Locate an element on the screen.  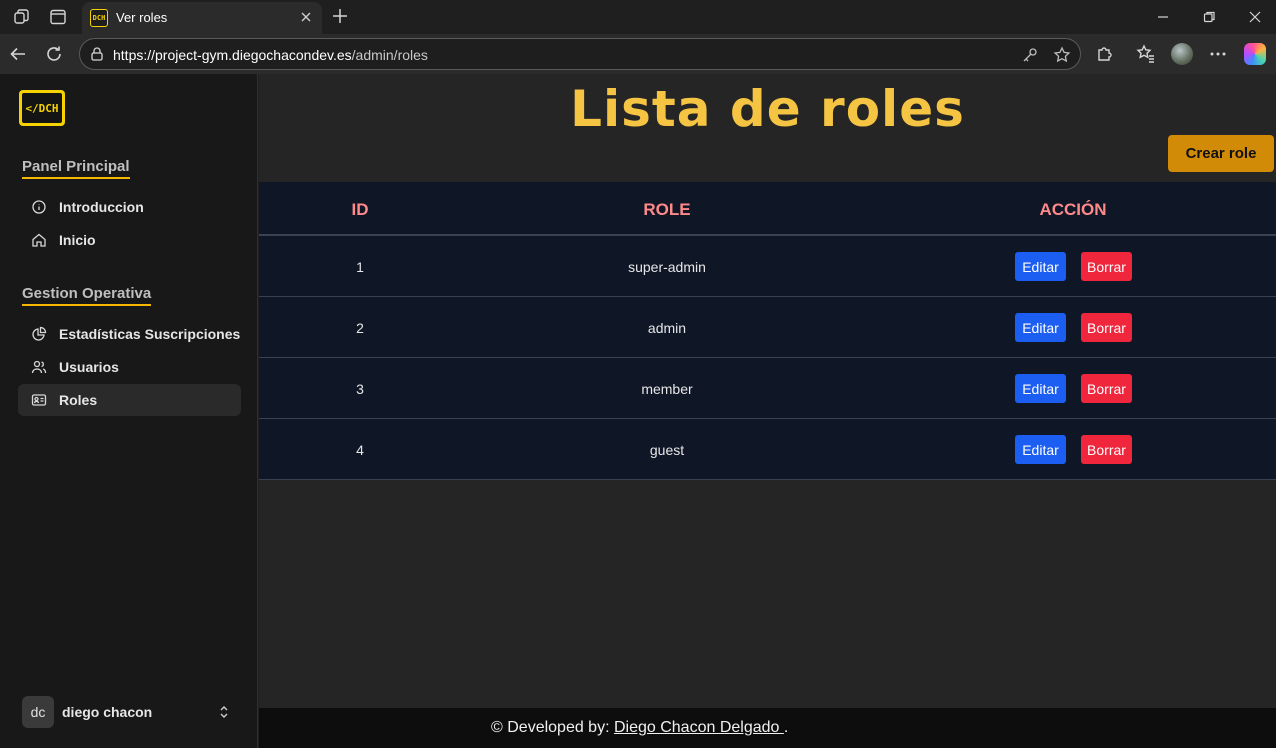
close-icon is located at coordinates (306, 17).